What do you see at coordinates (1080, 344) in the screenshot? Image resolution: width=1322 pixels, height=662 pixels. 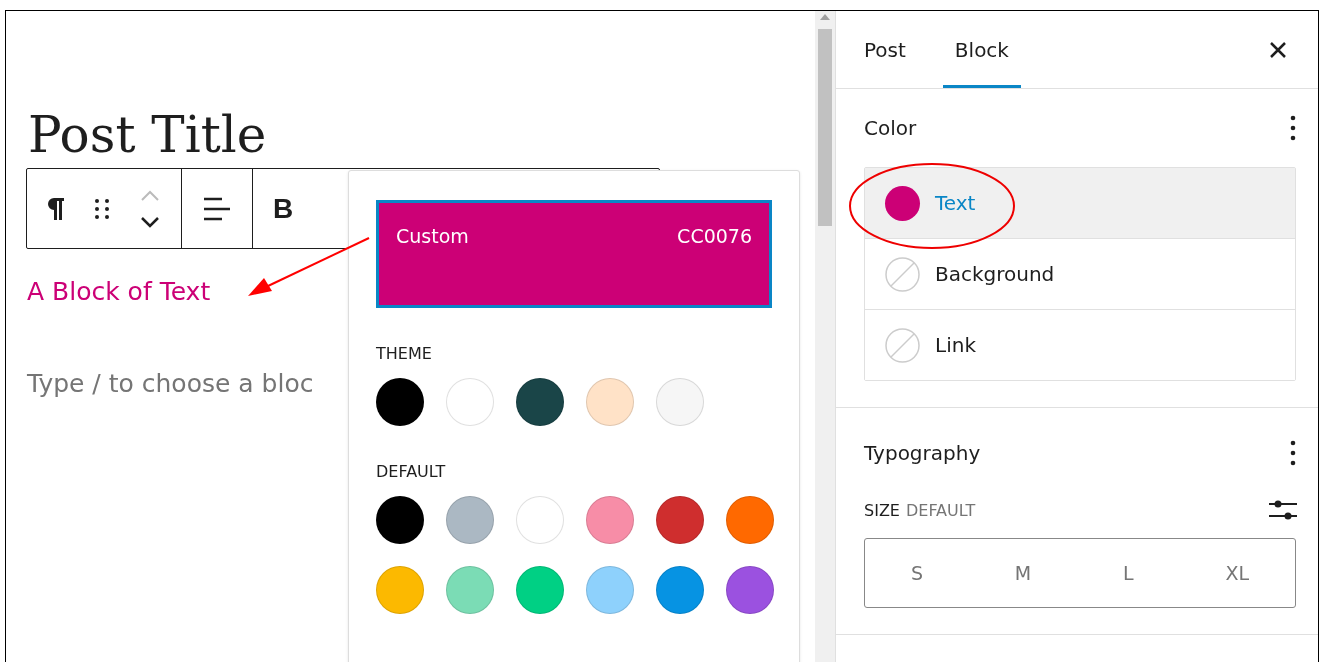 I see `color-setting-item: Link` at bounding box center [1080, 344].